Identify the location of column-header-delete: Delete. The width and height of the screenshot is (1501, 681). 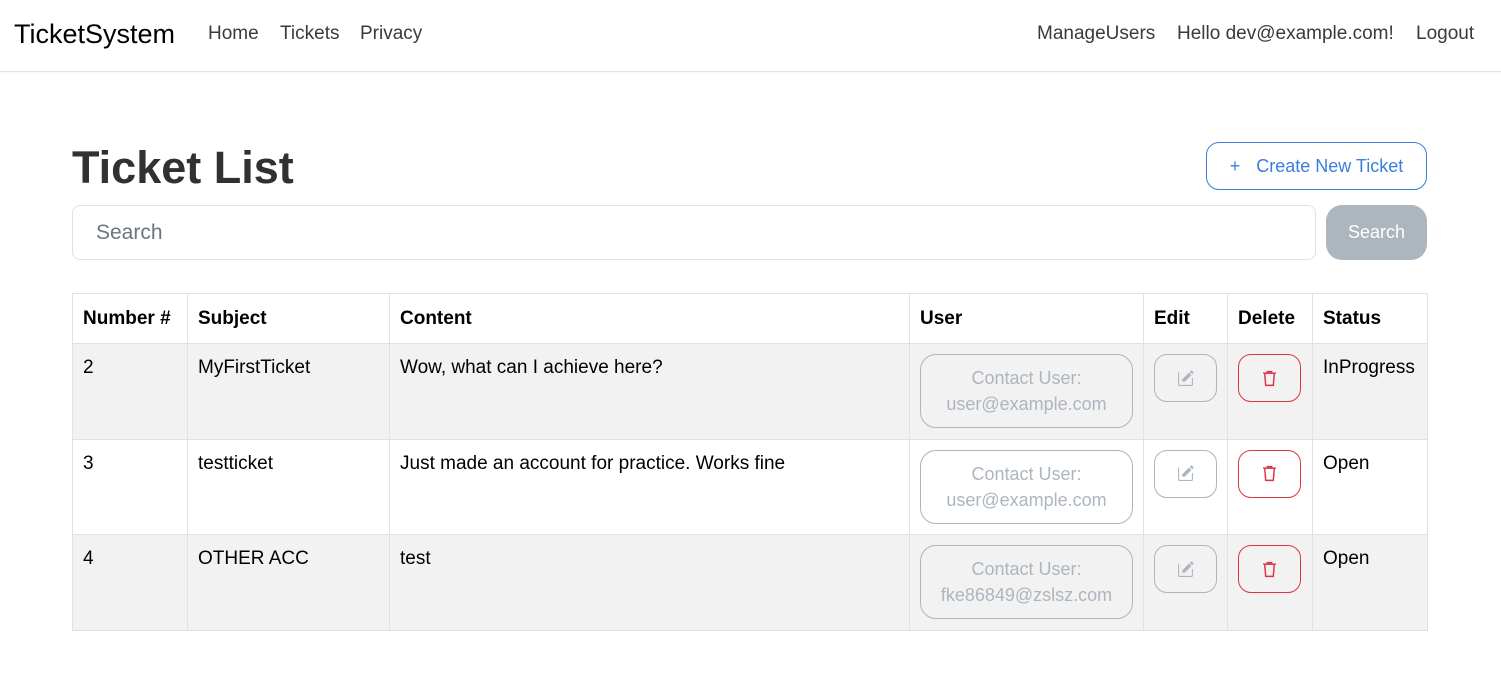
(1270, 318).